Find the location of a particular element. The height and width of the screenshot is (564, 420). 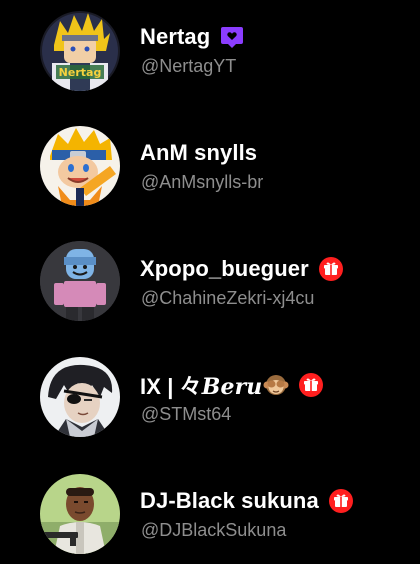

user-handle: @NertagYT is located at coordinates (189, 66).